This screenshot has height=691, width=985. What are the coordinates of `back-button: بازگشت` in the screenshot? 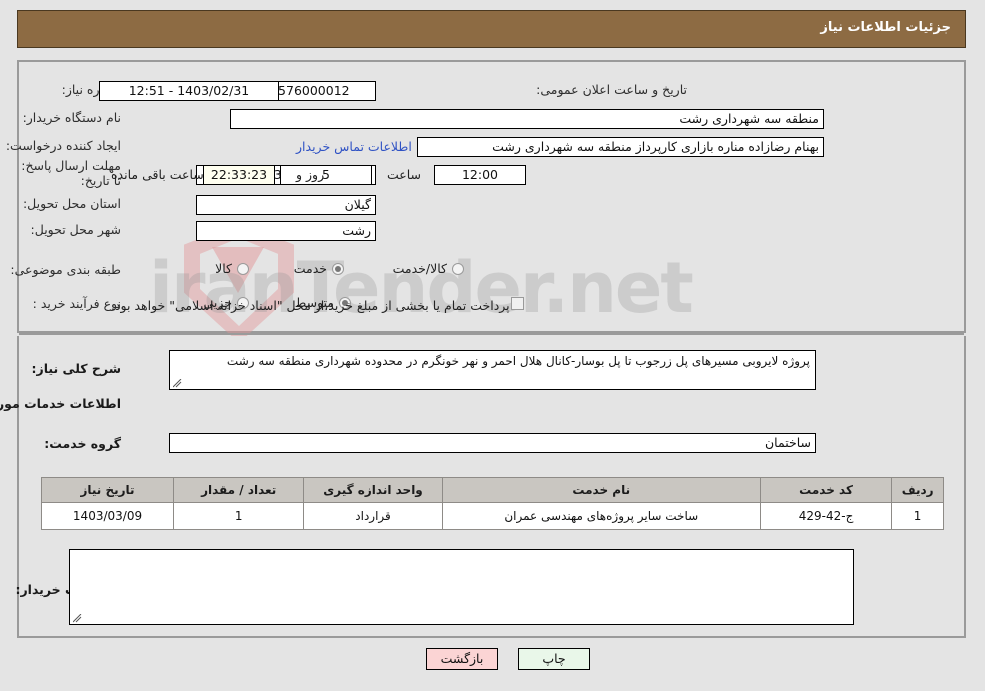 It's located at (463, 659).